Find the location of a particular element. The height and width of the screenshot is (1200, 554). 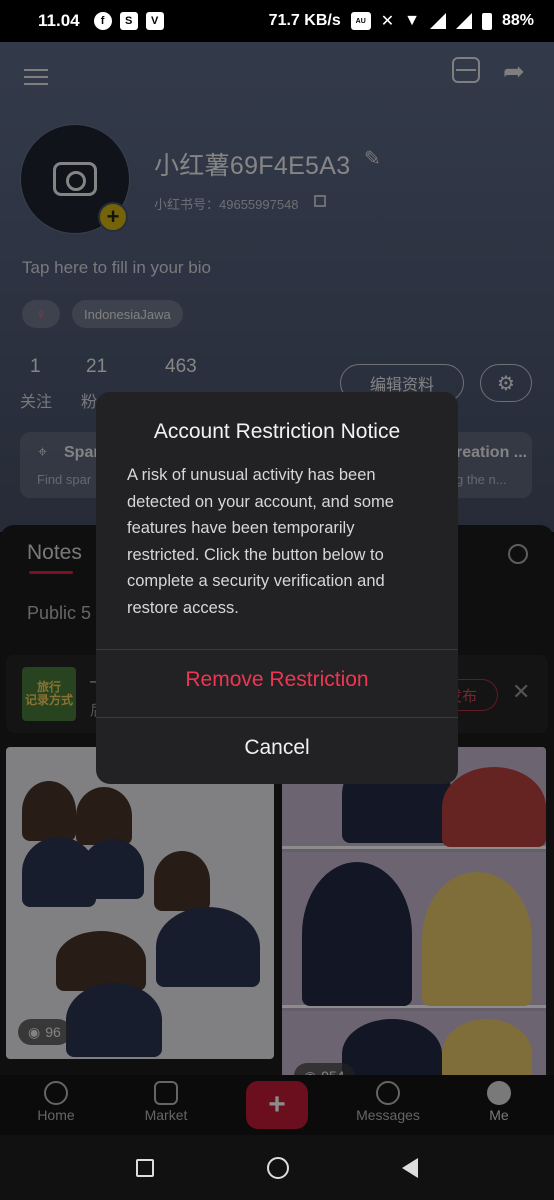

signal-icon is located at coordinates (437, 21).